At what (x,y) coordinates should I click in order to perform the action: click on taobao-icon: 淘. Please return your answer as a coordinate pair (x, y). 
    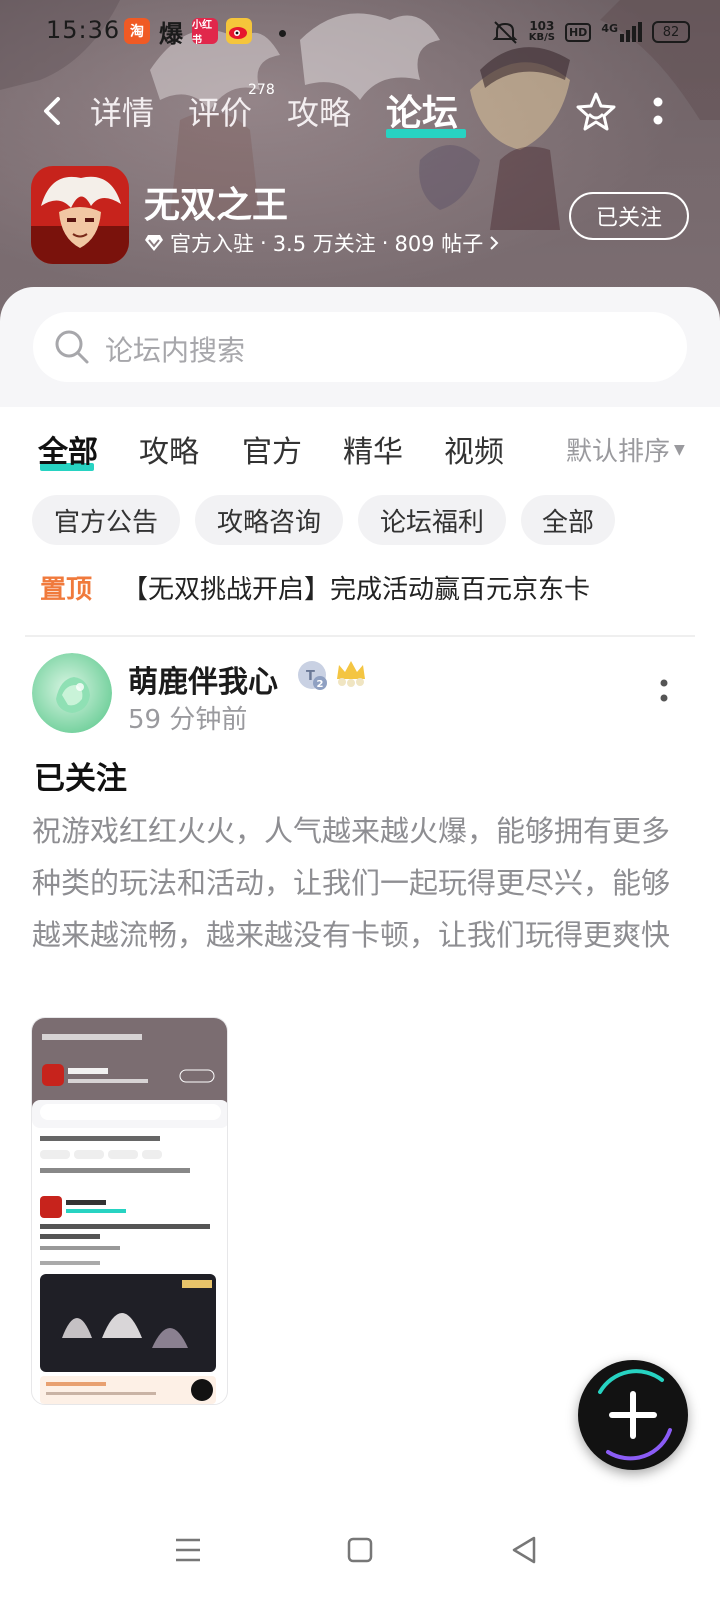
    Looking at the image, I should click on (137, 31).